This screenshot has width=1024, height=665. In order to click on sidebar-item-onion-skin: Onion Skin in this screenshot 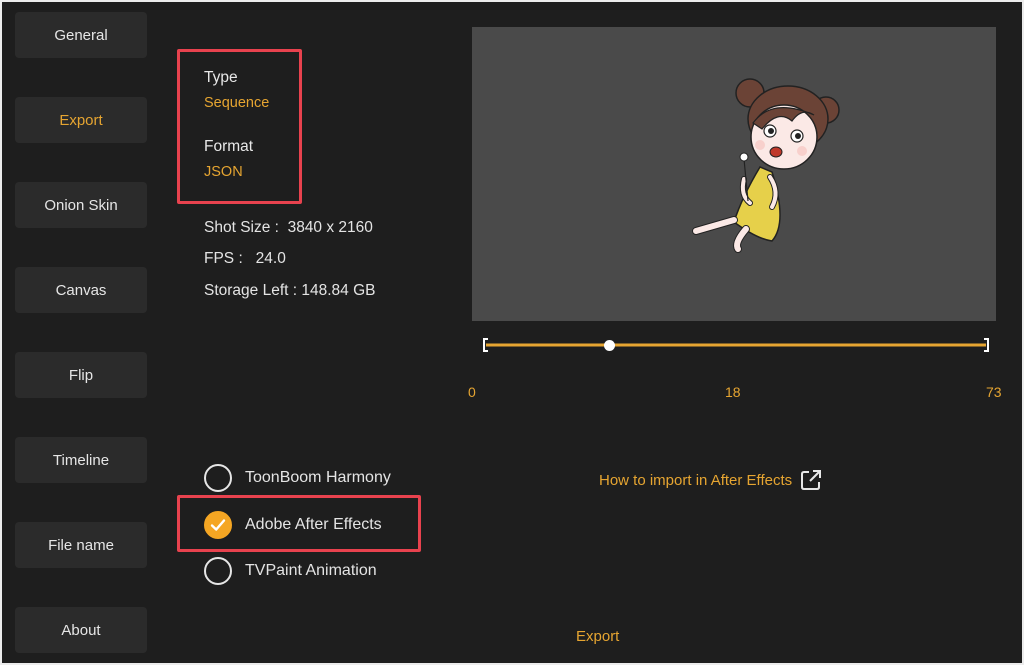, I will do `click(81, 205)`.